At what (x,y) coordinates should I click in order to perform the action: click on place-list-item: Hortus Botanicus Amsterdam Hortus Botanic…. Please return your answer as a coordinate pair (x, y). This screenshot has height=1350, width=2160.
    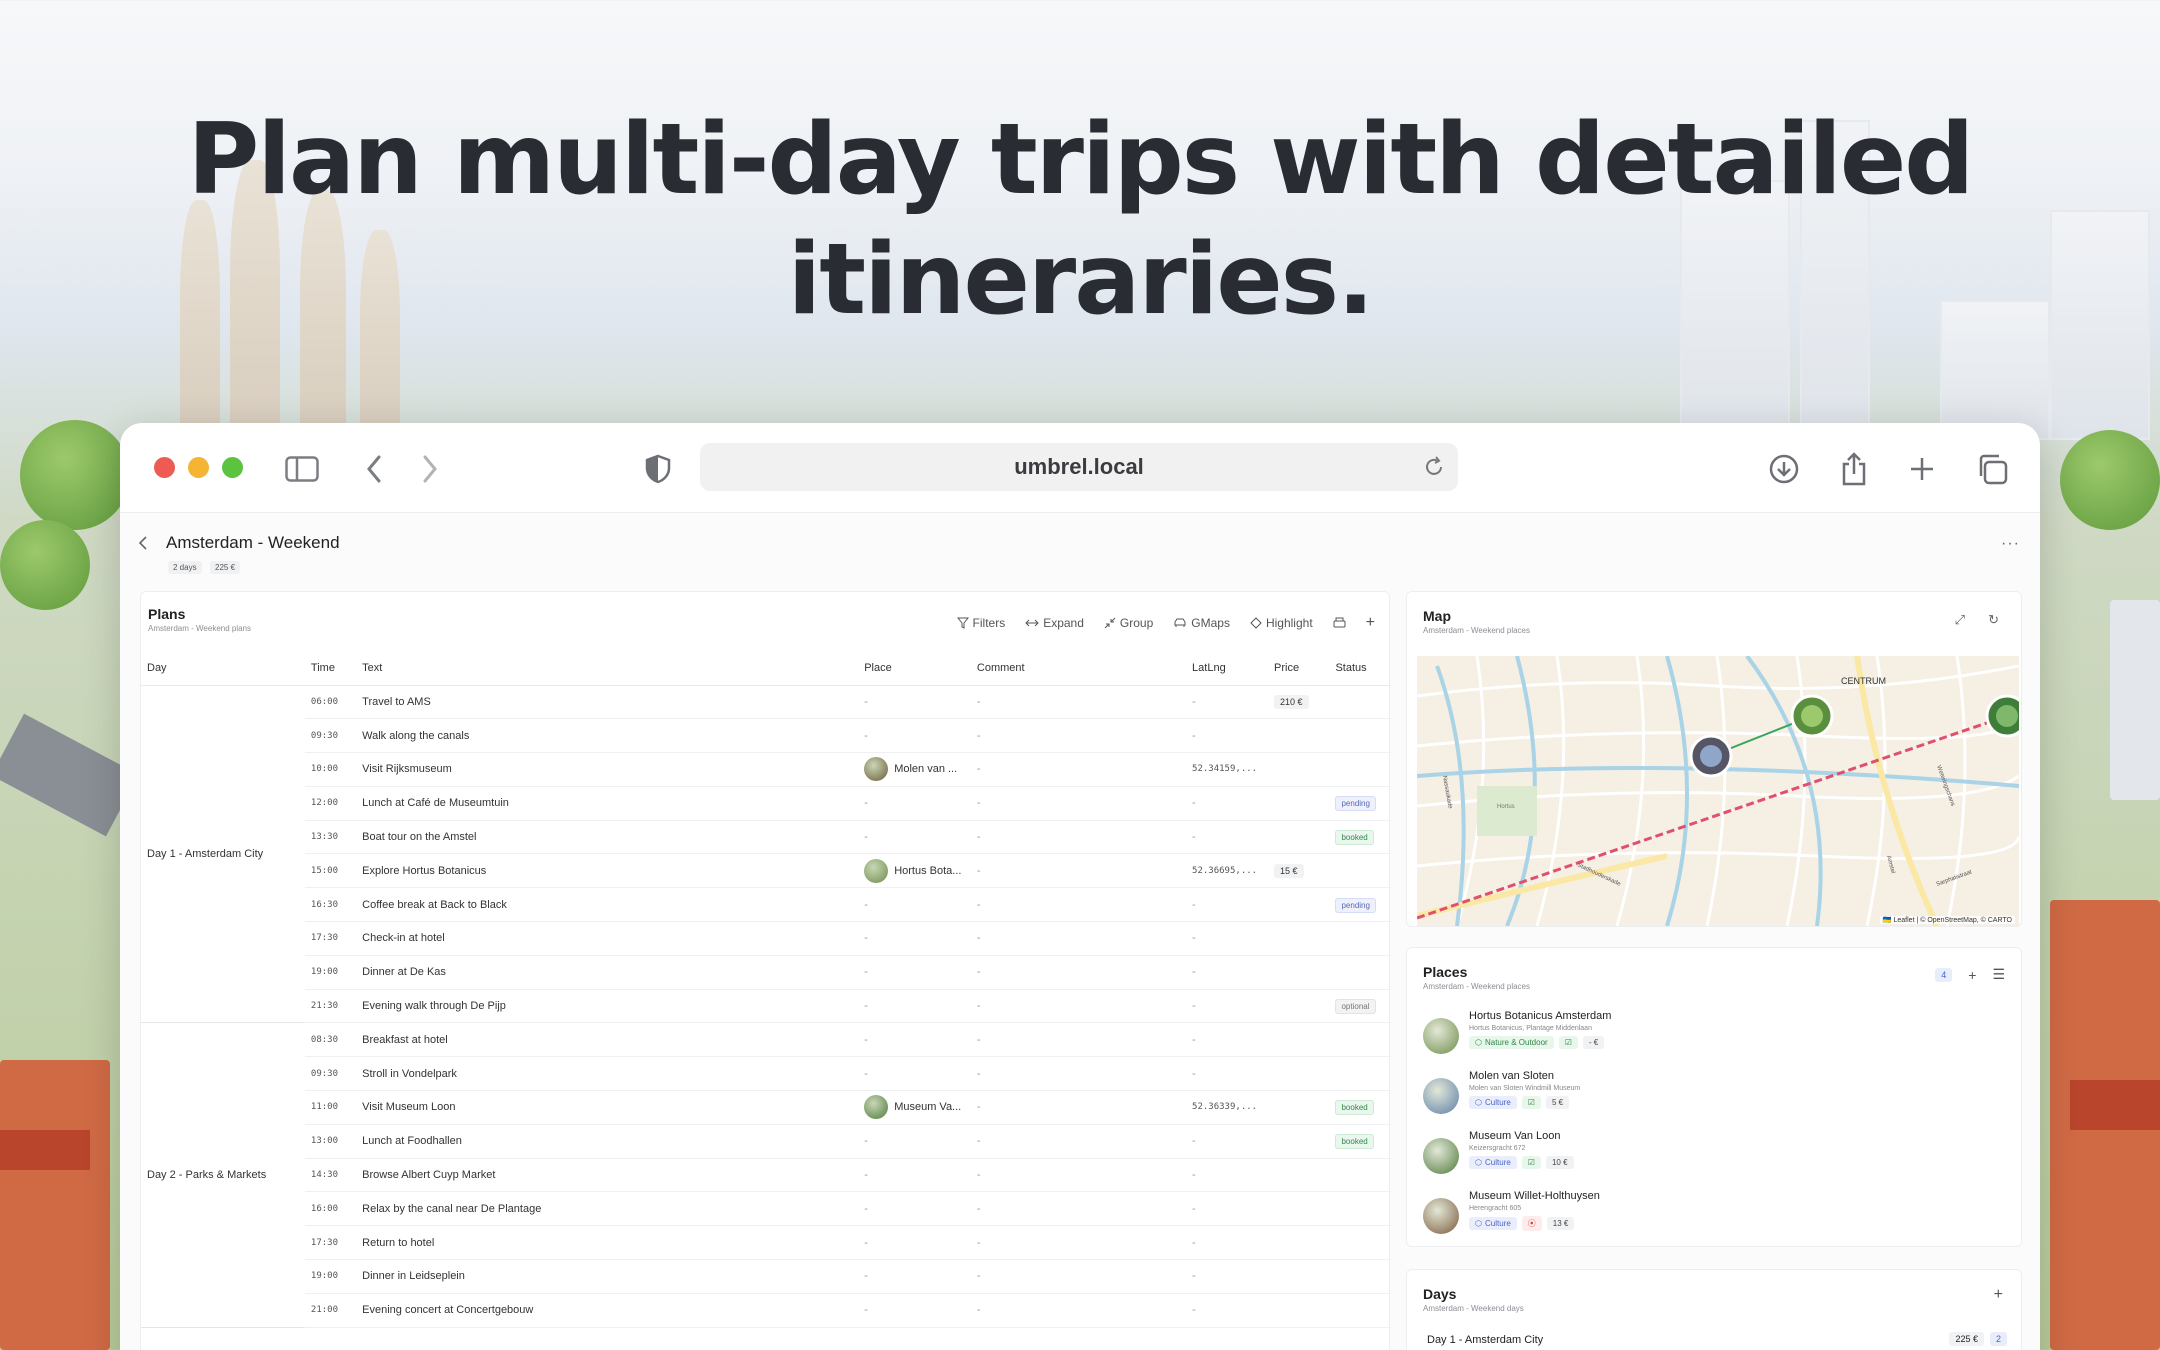
    Looking at the image, I should click on (1517, 1032).